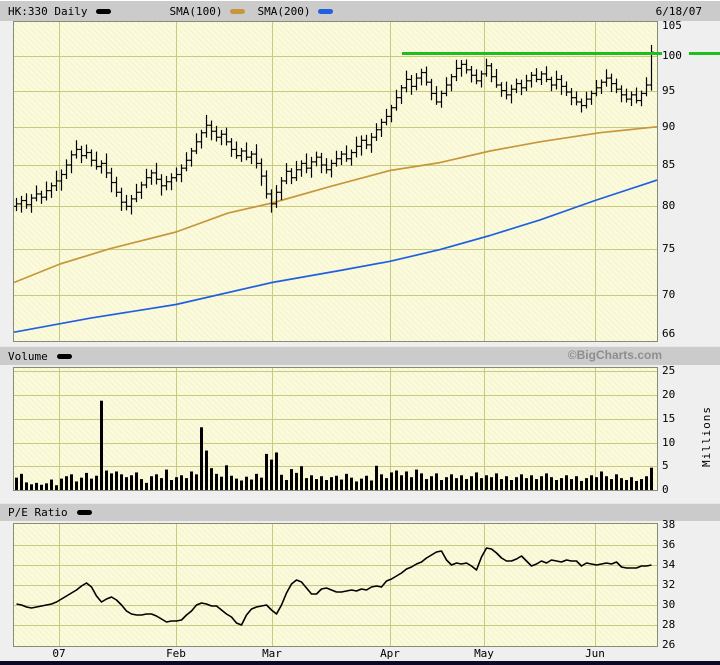 The image size is (720, 665). What do you see at coordinates (669, 294) in the screenshot?
I see `price-axis-tick: 70` at bounding box center [669, 294].